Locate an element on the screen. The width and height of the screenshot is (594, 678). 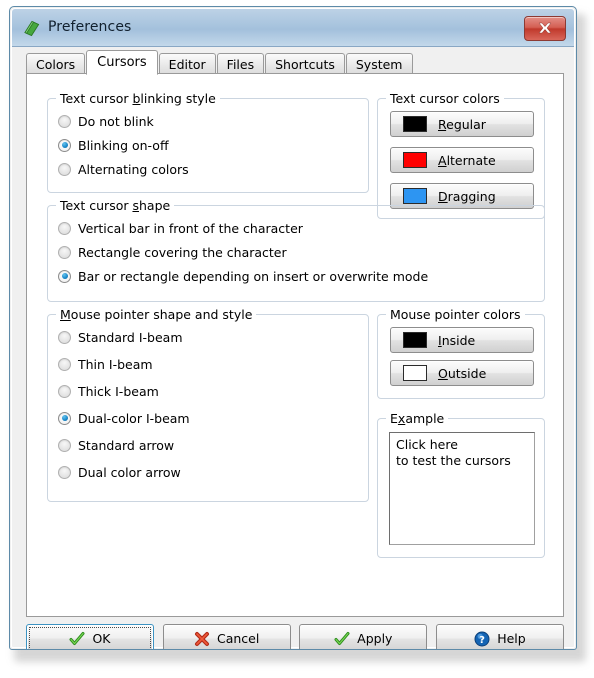
radio-dual-color-i-beam: Dual-color I-beam is located at coordinates (124, 418).